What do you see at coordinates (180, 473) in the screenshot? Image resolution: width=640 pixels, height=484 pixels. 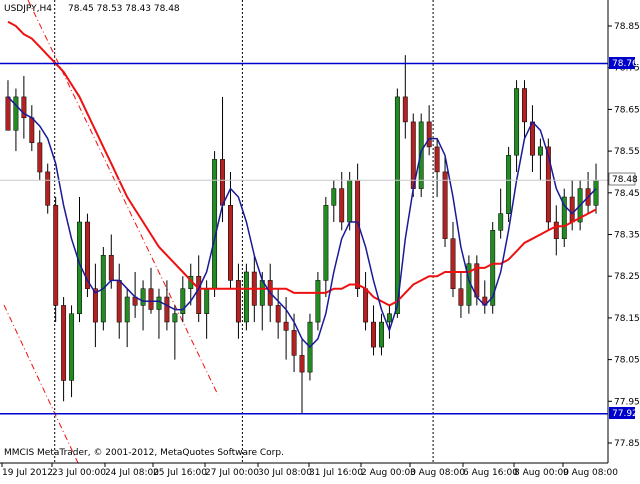 I see `time-tick-label: 25 Jul 16:00` at bounding box center [180, 473].